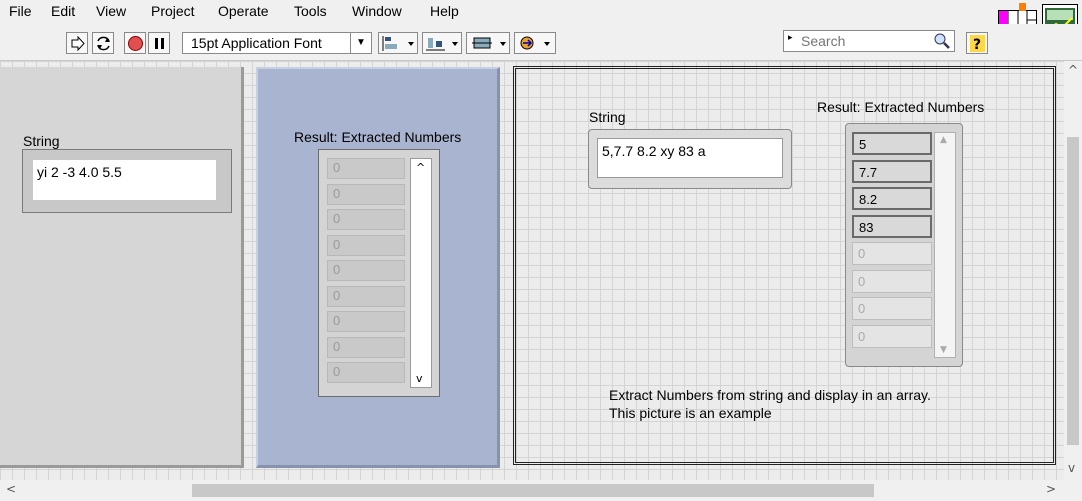  Describe the element at coordinates (1073, 70) in the screenshot. I see `scroll-up-icon: ^` at that location.